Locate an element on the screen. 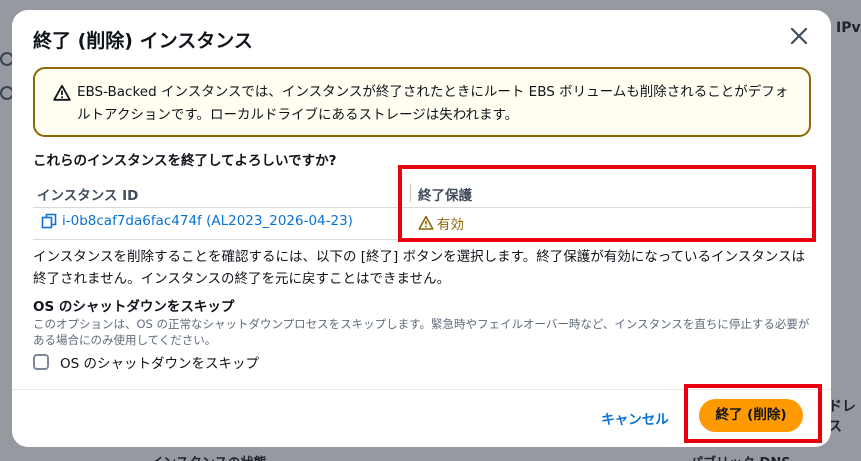  skip-shutdown-checkbox: OS のシャットダウンをスキップ is located at coordinates (146, 362).